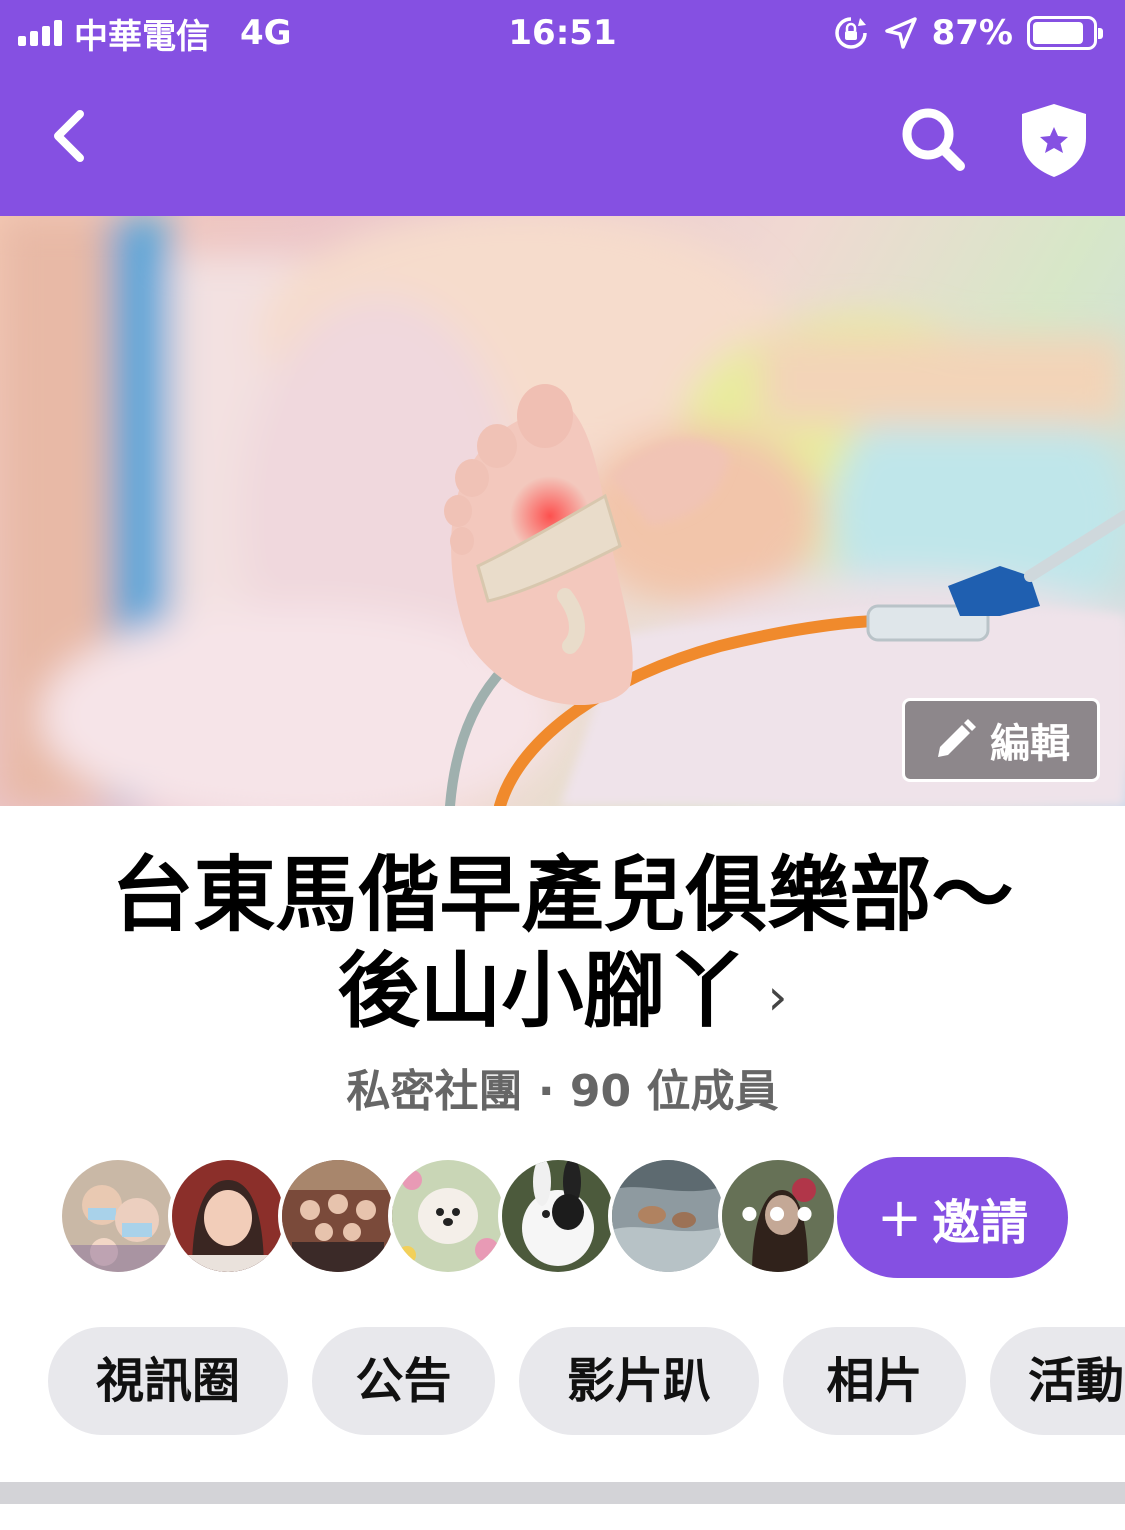 This screenshot has width=1125, height=1530. What do you see at coordinates (874, 1381) in the screenshot?
I see `tab-photos: 相片` at bounding box center [874, 1381].